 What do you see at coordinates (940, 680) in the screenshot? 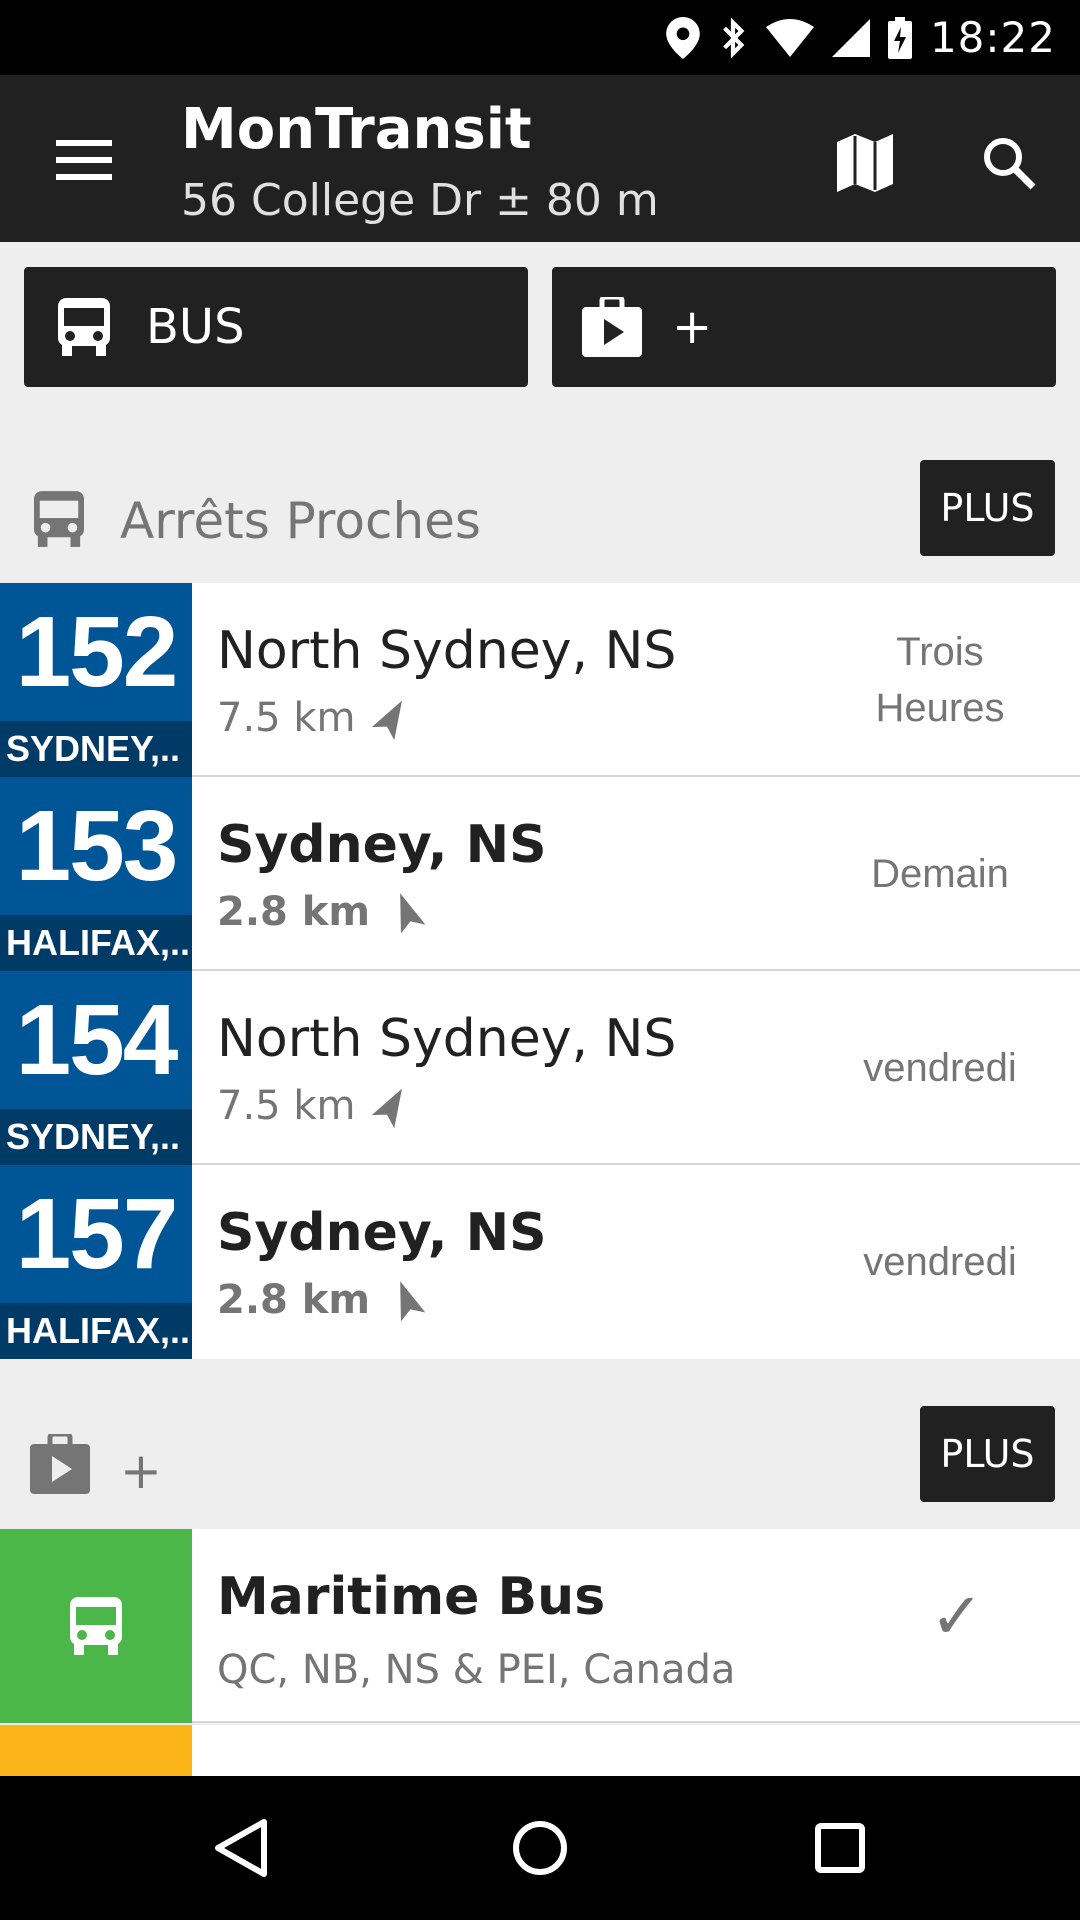
I see `next-departure: Trois Heures` at bounding box center [940, 680].